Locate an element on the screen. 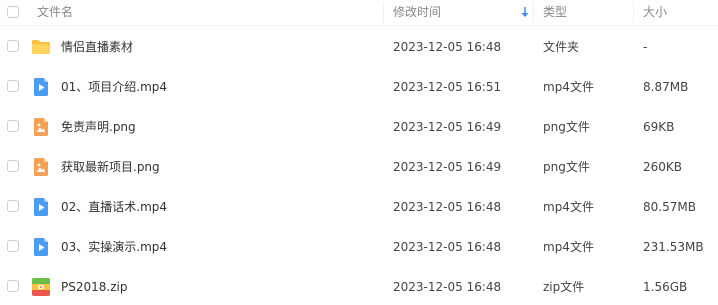 This screenshot has height=305, width=718. file-size: 1.56GB is located at coordinates (665, 287).